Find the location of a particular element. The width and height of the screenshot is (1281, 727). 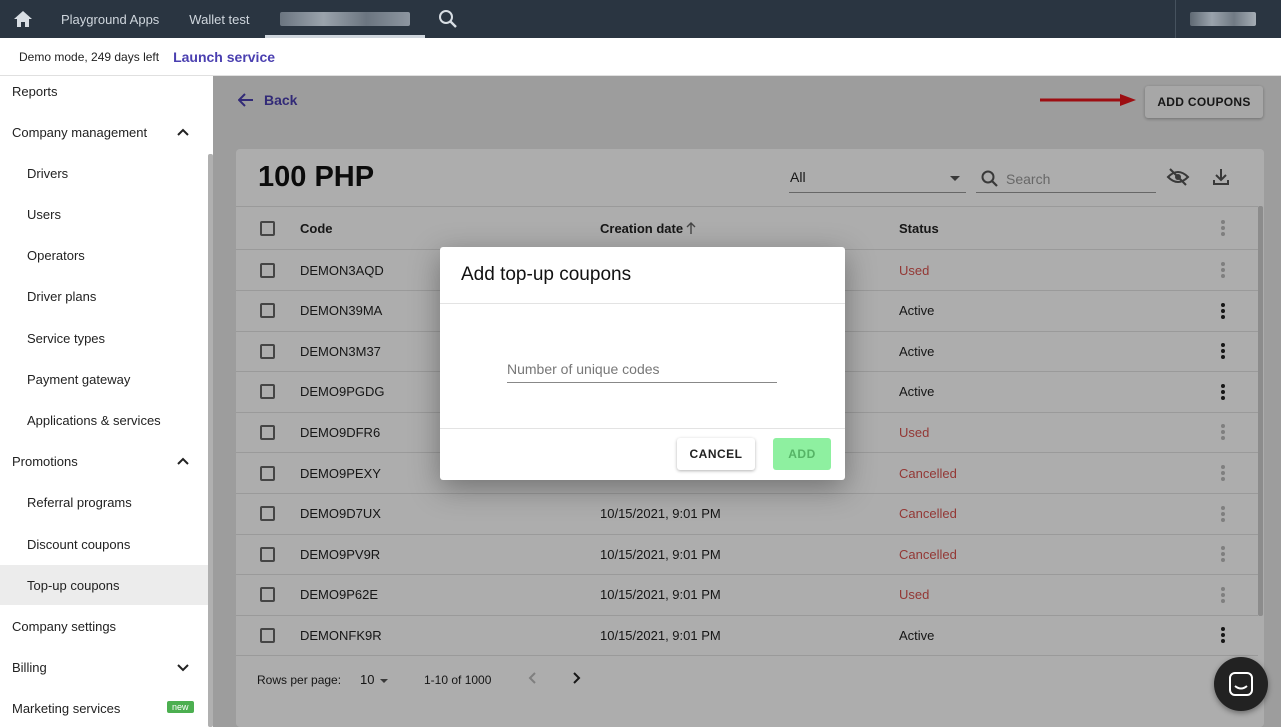

topbar-divider is located at coordinates (1175, 19).